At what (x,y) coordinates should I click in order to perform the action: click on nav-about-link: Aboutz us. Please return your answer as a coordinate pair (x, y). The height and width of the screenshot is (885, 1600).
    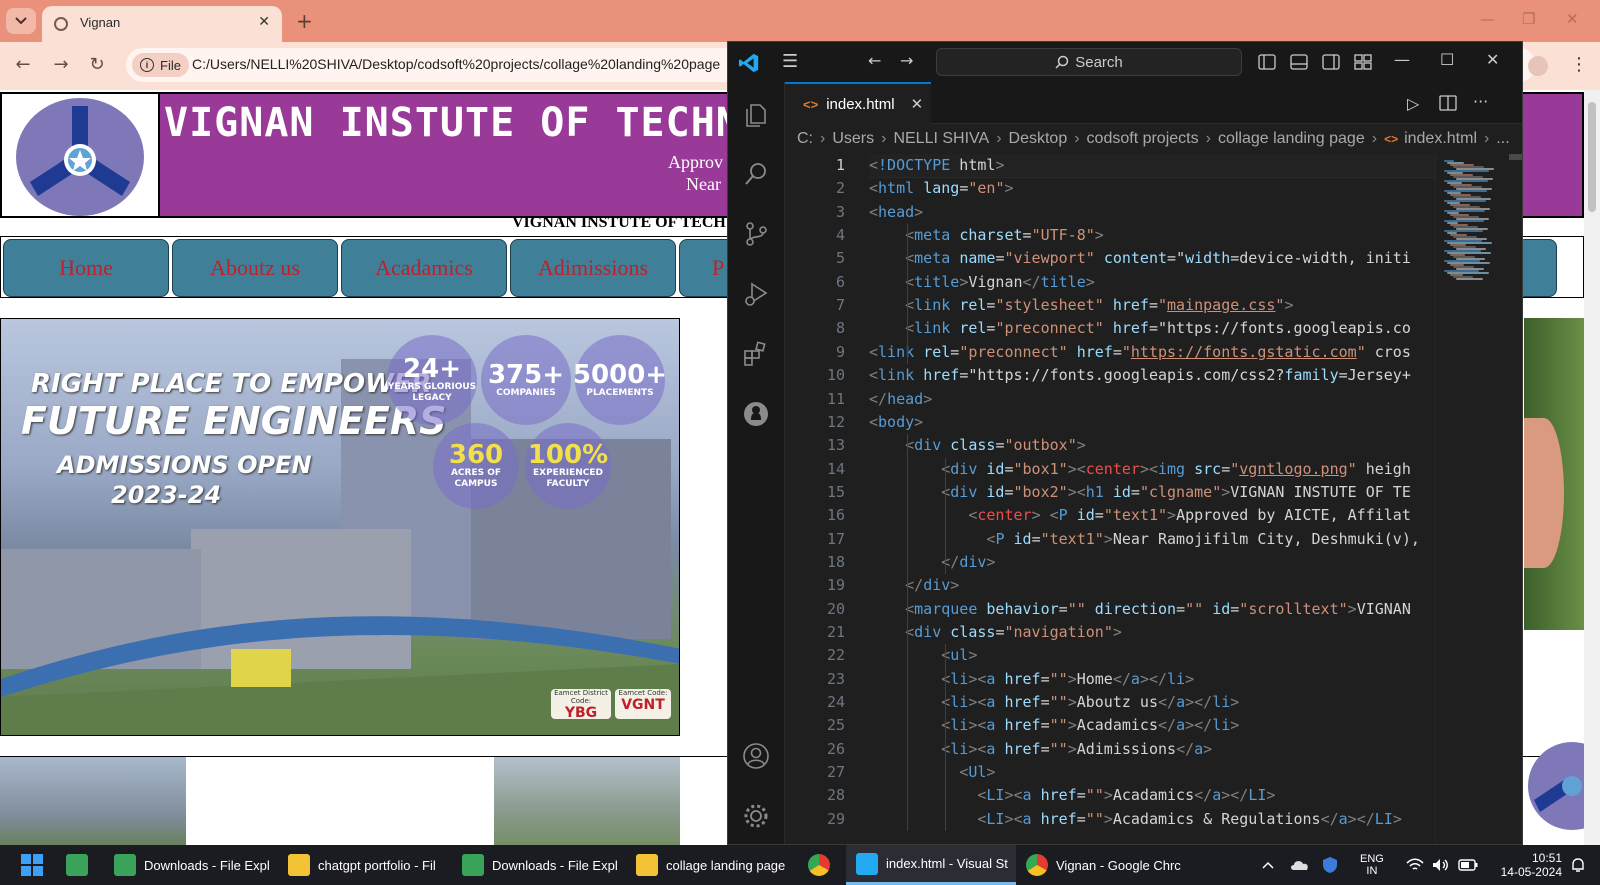
    Looking at the image, I should click on (255, 268).